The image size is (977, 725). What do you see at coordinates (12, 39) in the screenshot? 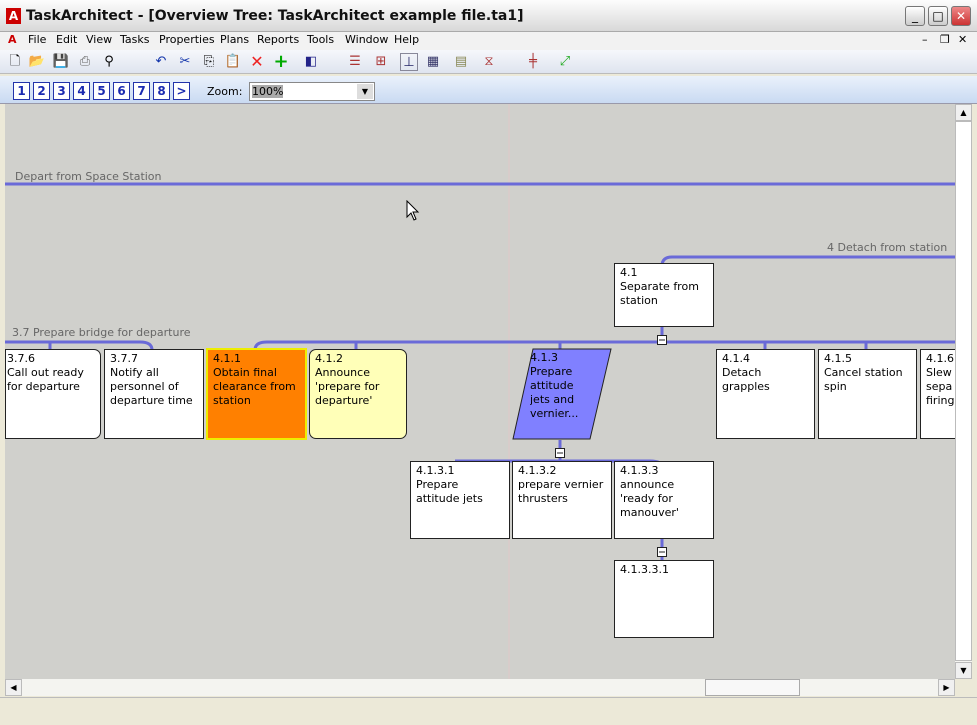
I see `document-icon: A` at bounding box center [12, 39].